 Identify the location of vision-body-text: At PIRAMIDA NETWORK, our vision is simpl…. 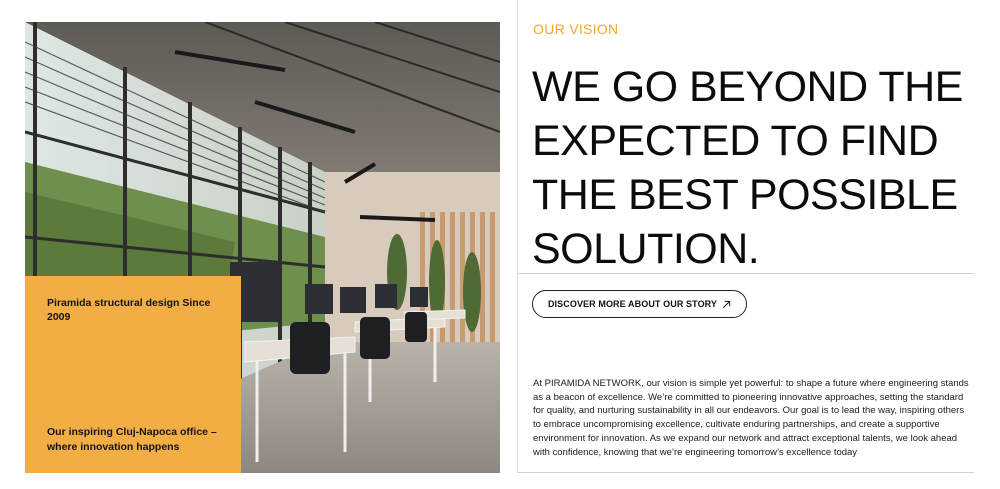
(751, 418).